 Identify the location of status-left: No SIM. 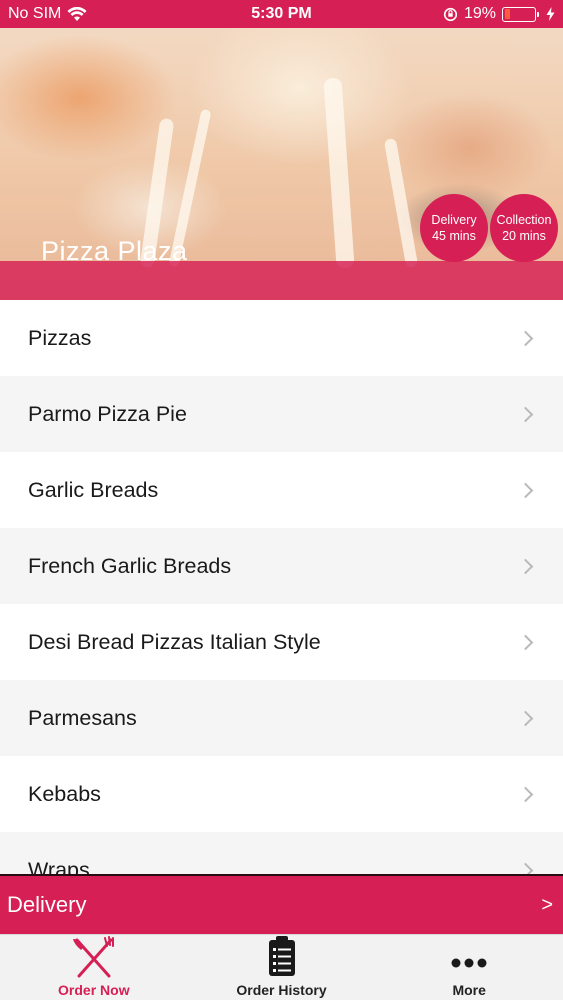
(47, 14).